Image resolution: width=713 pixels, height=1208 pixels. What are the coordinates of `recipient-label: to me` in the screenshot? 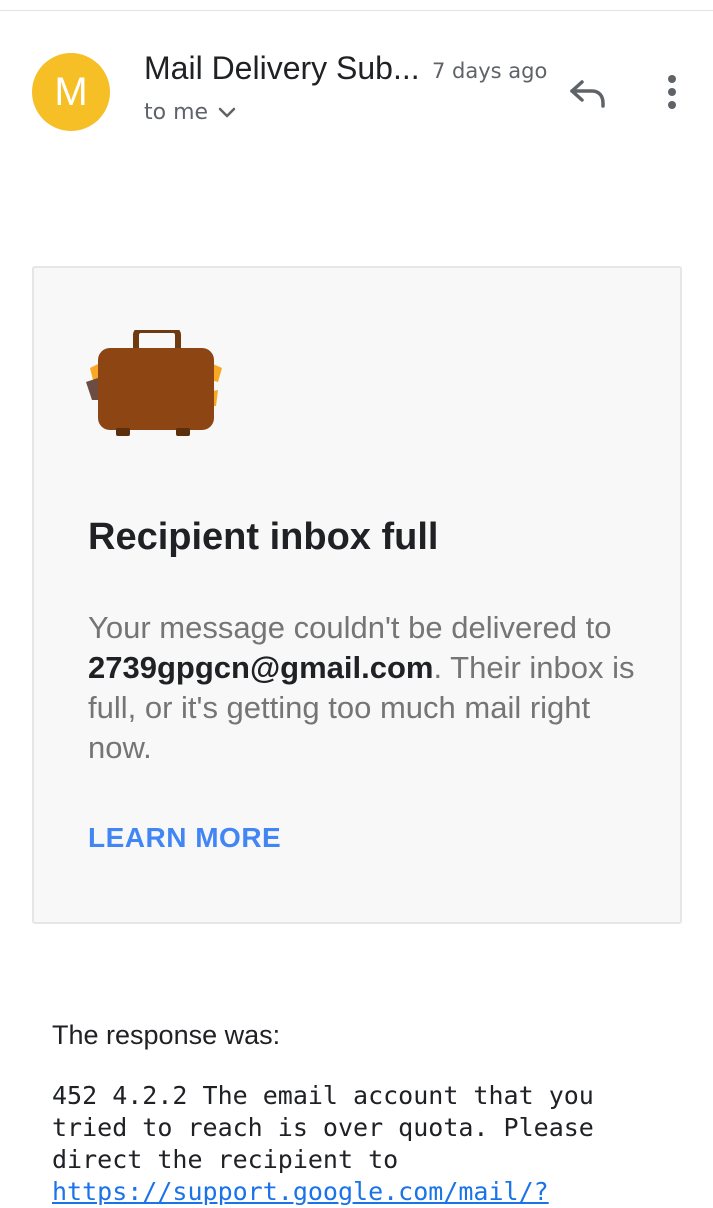 It's located at (176, 112).